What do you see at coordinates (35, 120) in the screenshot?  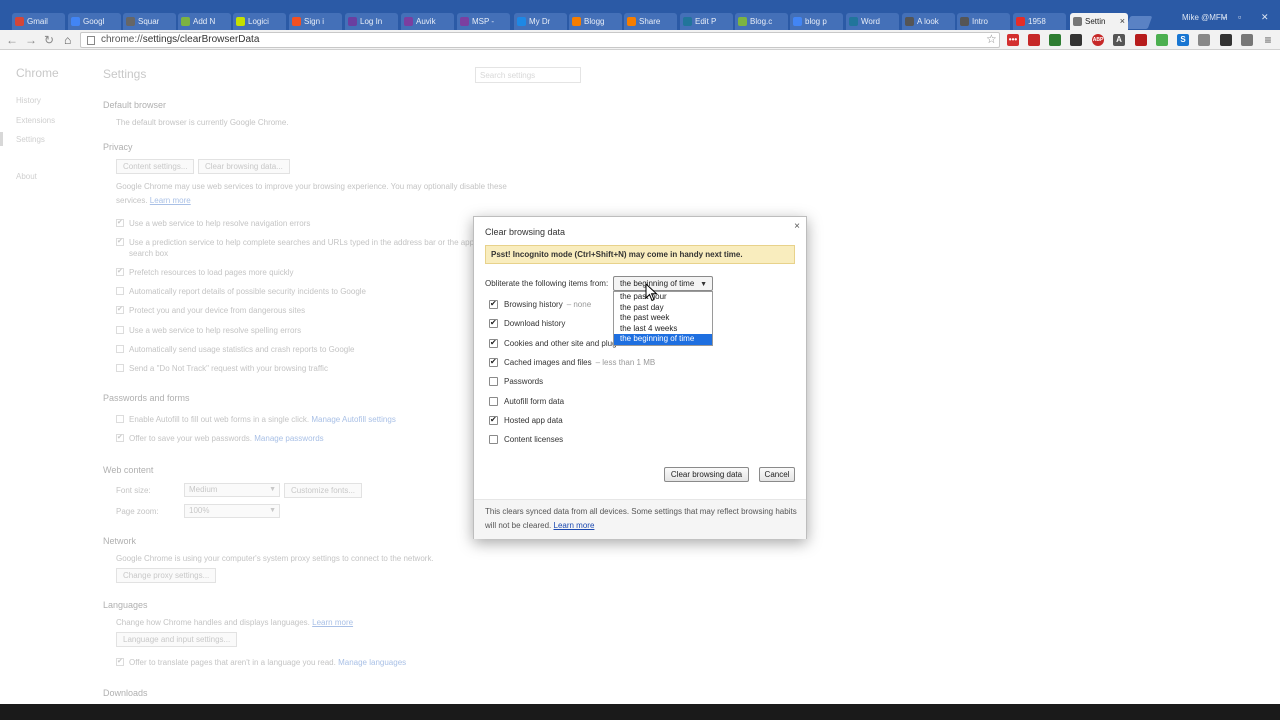 I see `nav-extensions: Extensions` at bounding box center [35, 120].